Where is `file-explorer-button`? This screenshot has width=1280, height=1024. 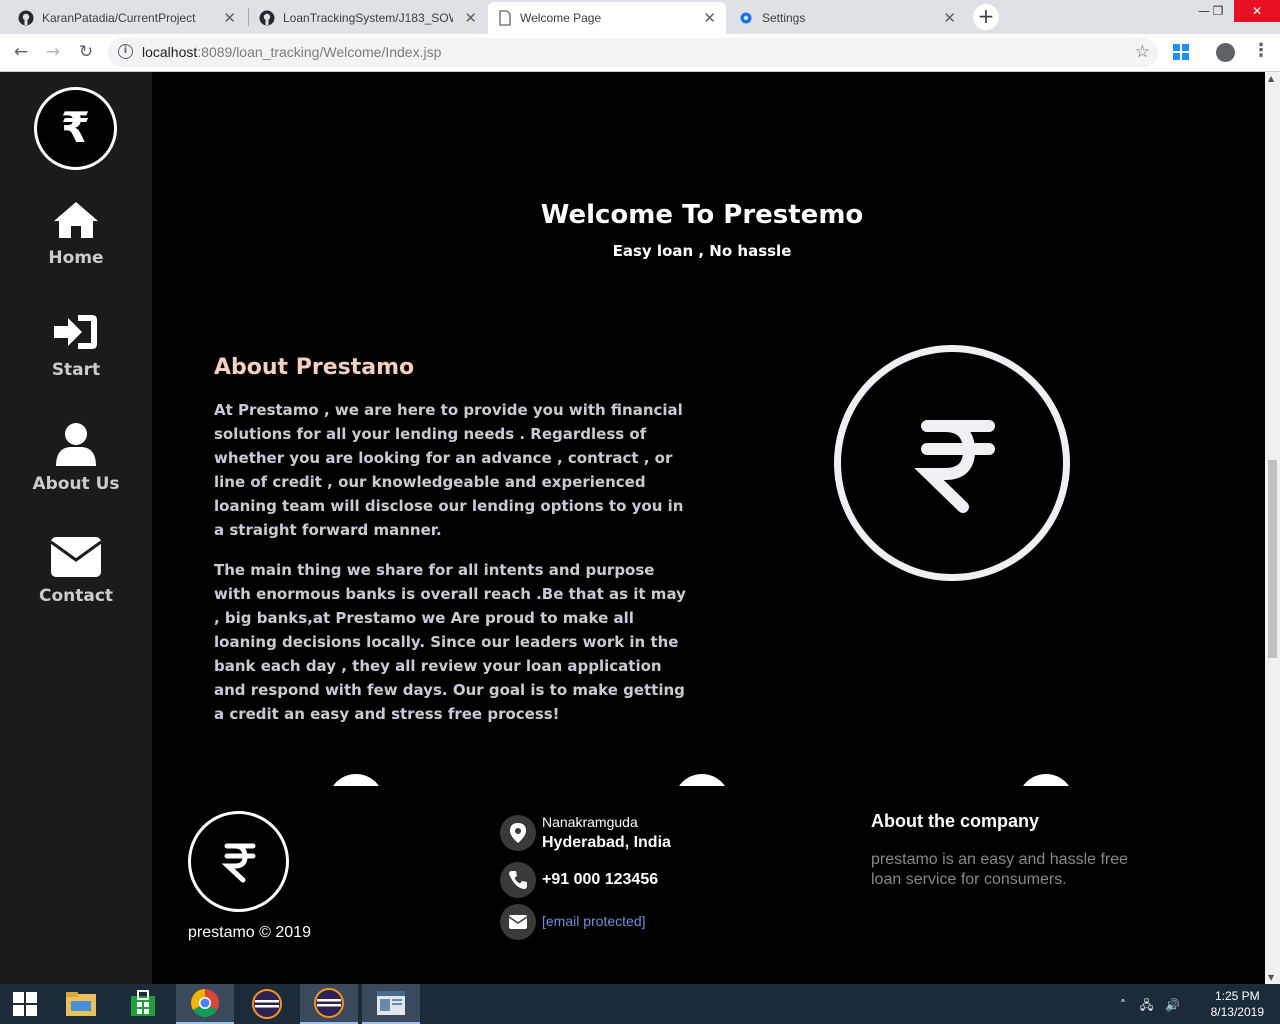 file-explorer-button is located at coordinates (81, 1004).